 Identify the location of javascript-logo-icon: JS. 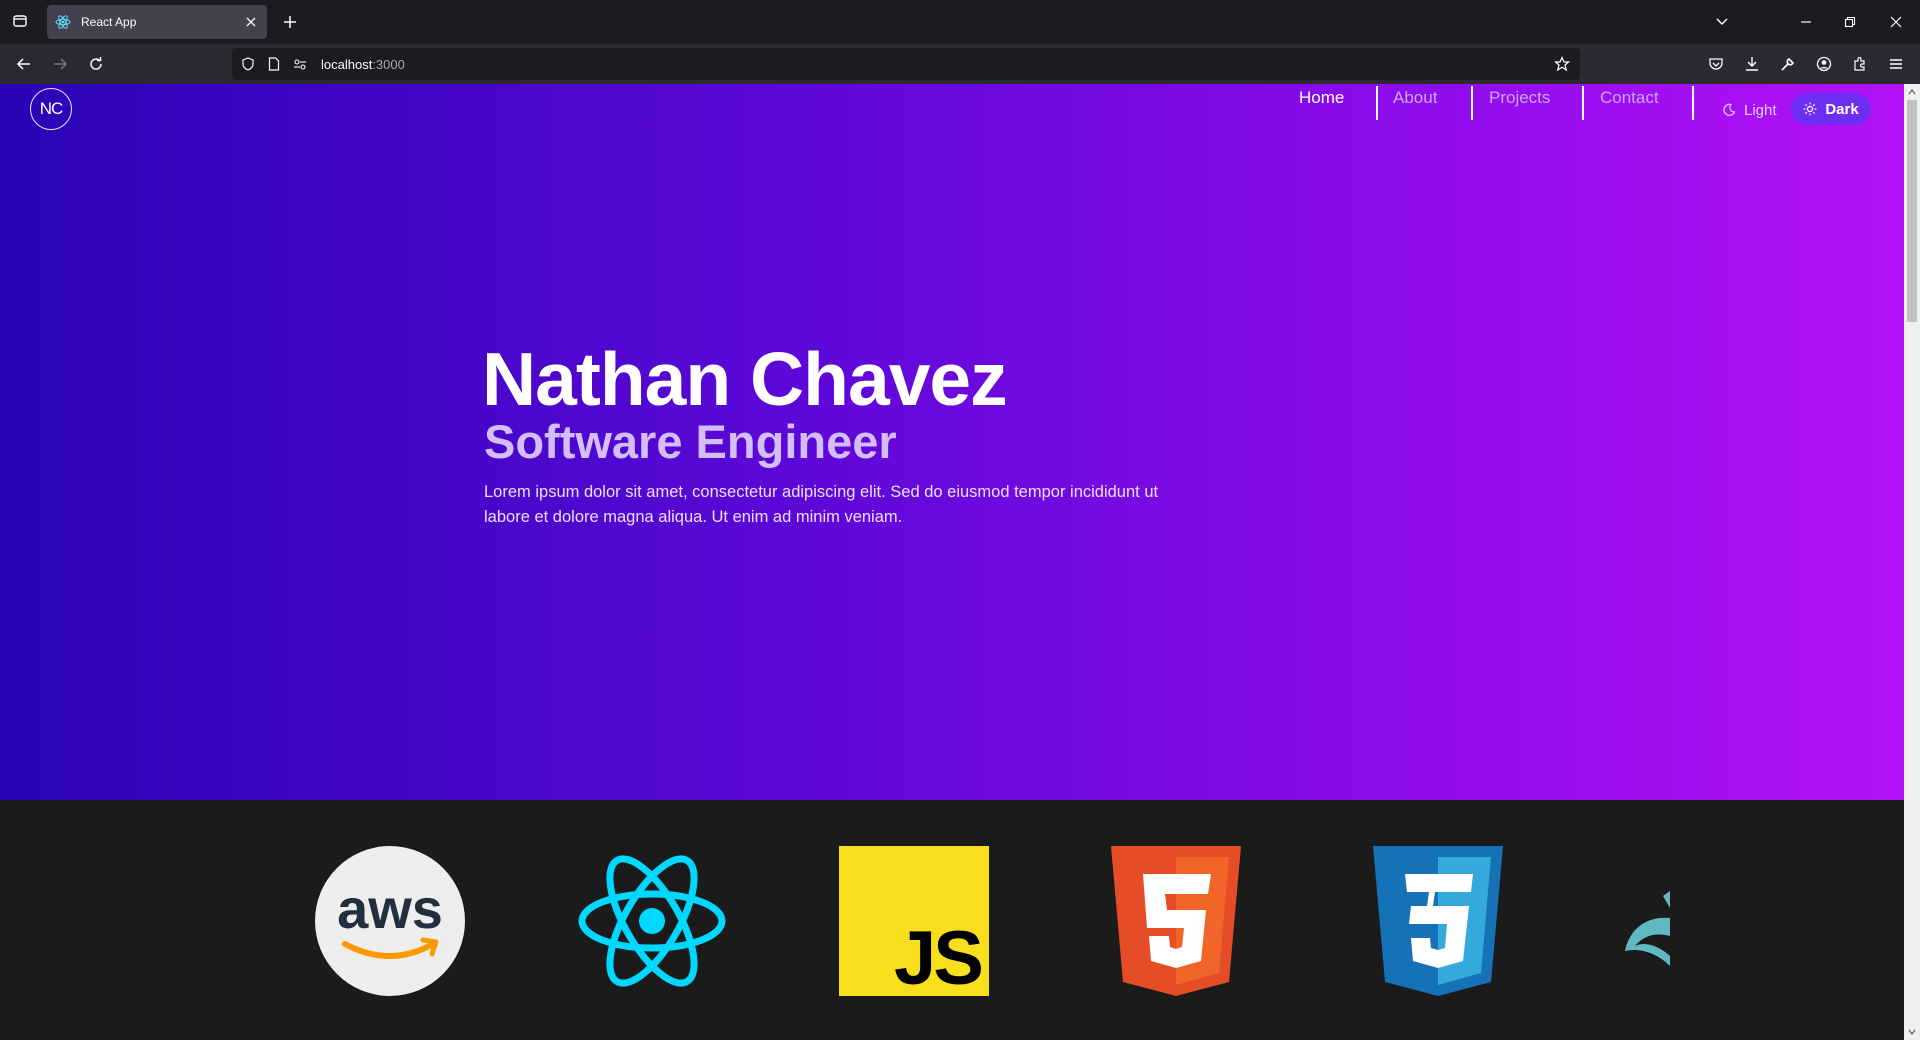
(914, 921).